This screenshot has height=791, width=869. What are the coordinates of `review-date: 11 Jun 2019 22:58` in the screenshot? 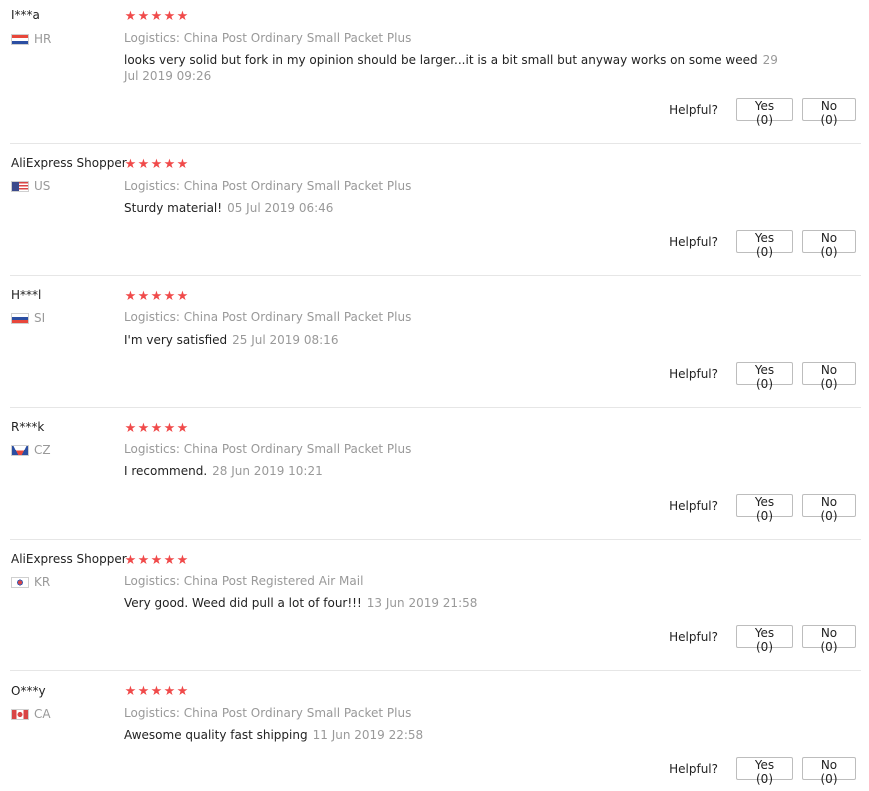 It's located at (368, 735).